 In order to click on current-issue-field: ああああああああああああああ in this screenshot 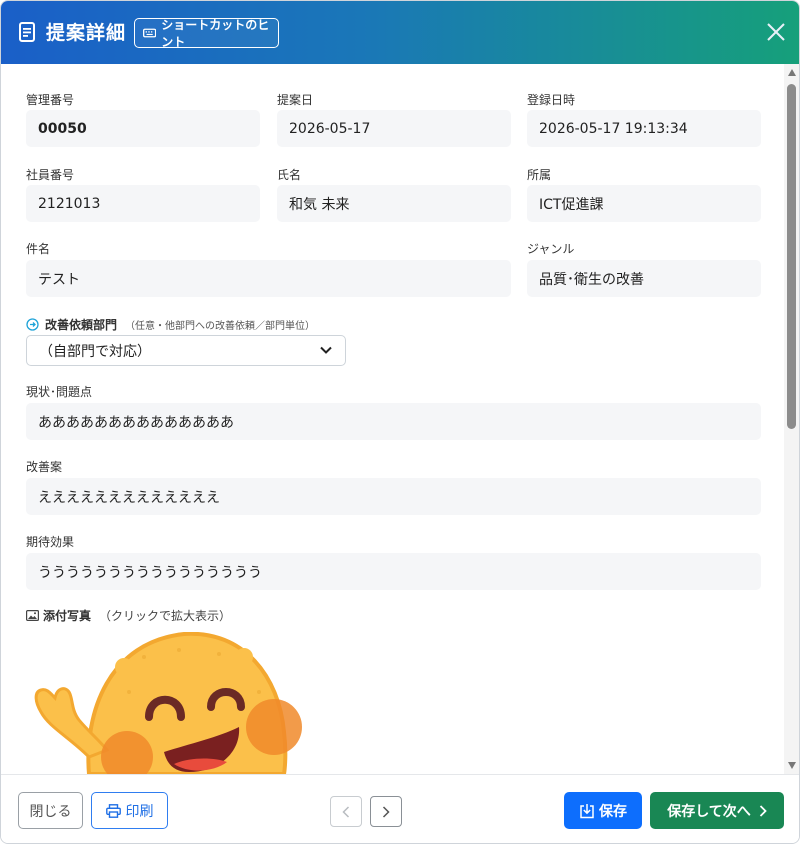, I will do `click(393, 421)`.